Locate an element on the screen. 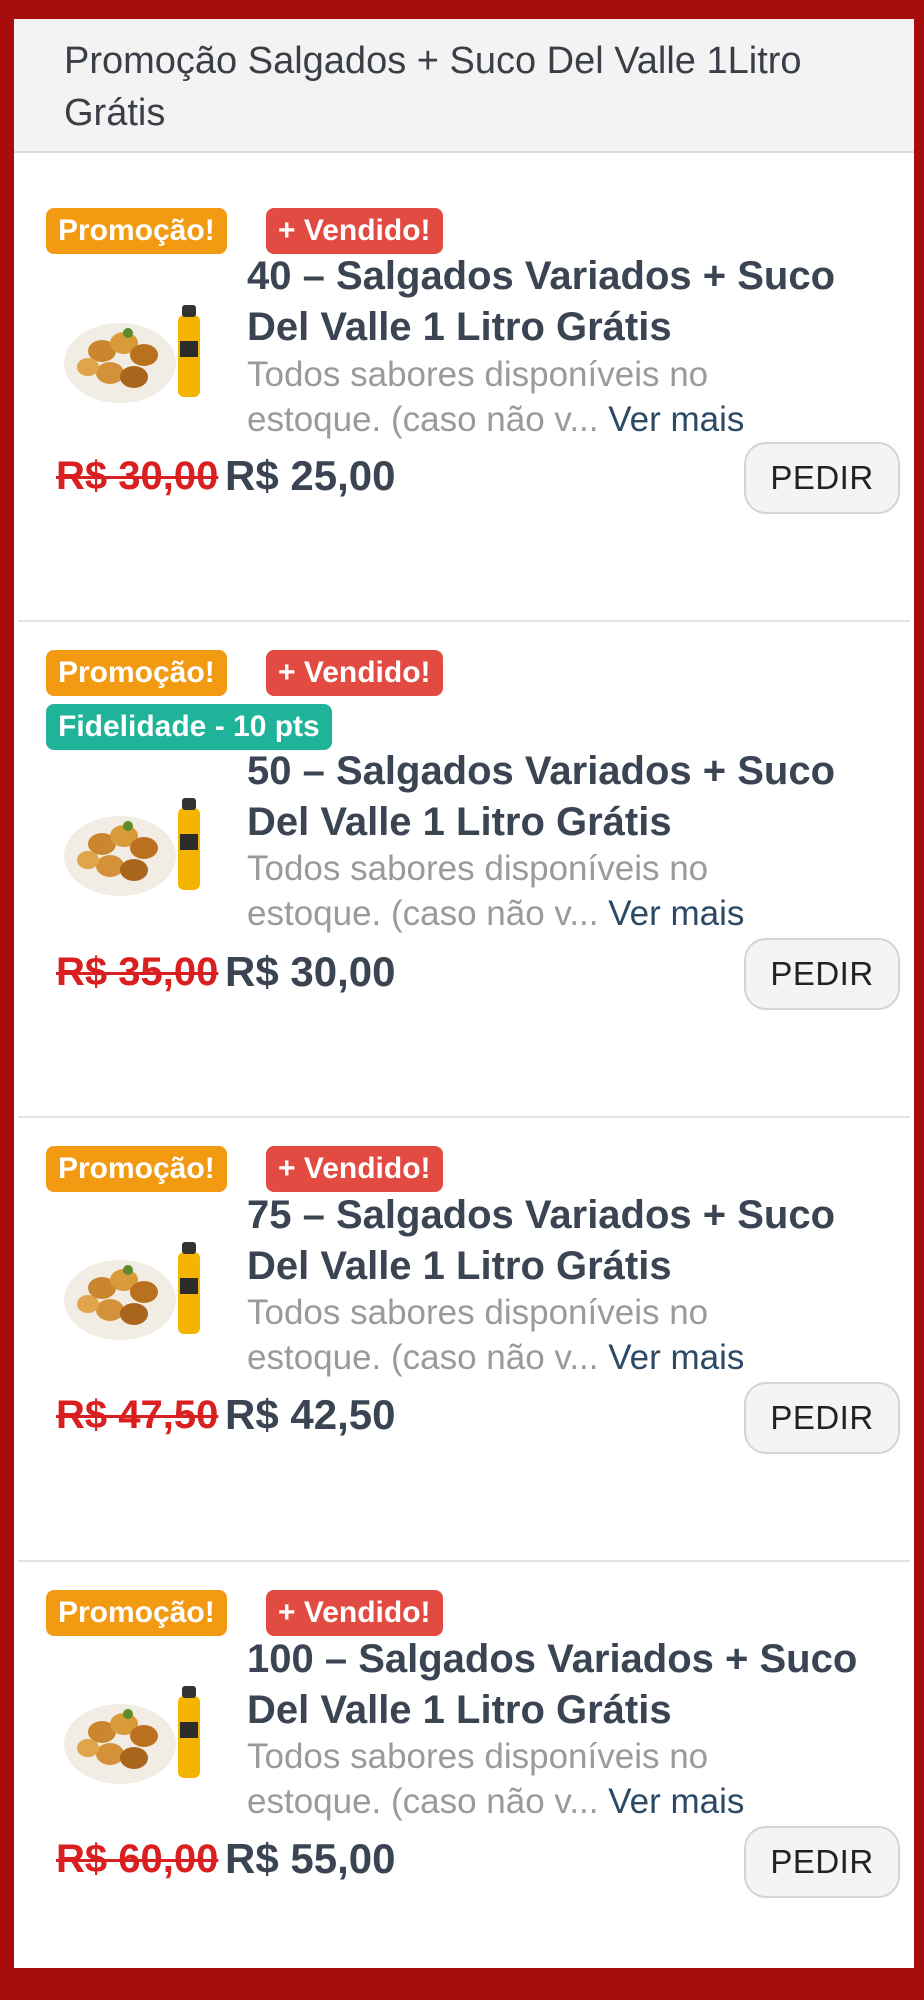 Image resolution: width=924 pixels, height=2000 pixels. old-price: R$ 47,50 is located at coordinates (137, 1415).